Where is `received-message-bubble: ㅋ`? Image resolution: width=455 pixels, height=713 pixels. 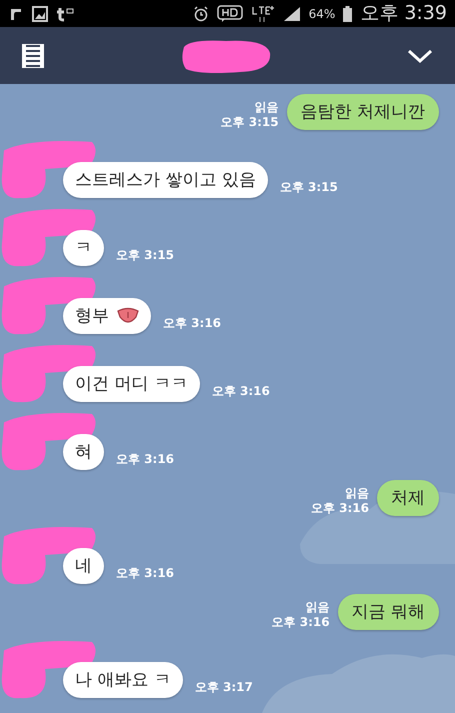
received-message-bubble: ㅋ is located at coordinates (83, 248).